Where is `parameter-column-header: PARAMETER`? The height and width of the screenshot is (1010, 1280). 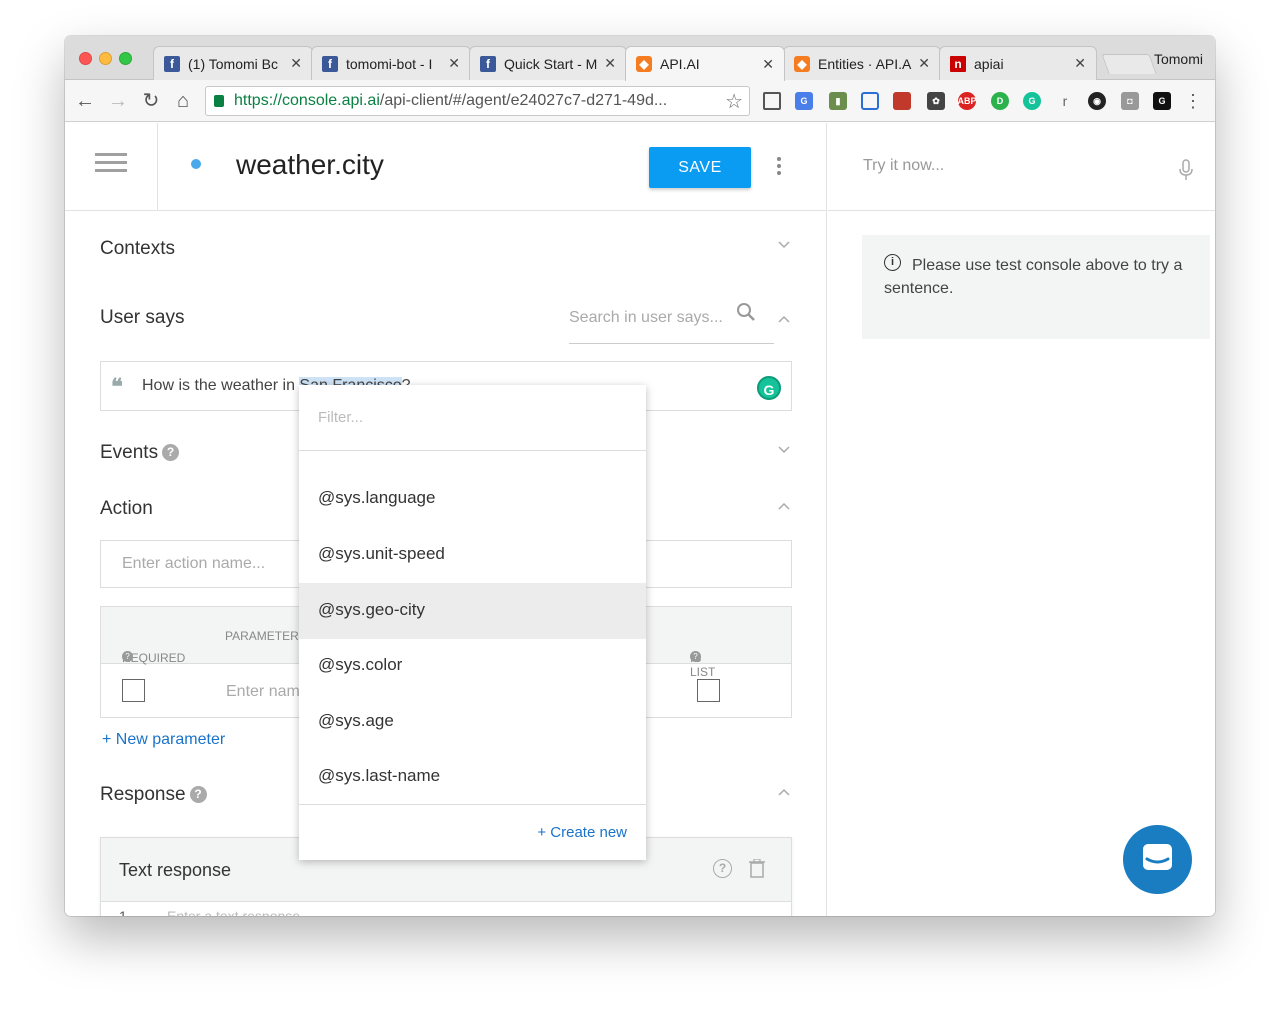
parameter-column-header: PARAMETER is located at coordinates (262, 636).